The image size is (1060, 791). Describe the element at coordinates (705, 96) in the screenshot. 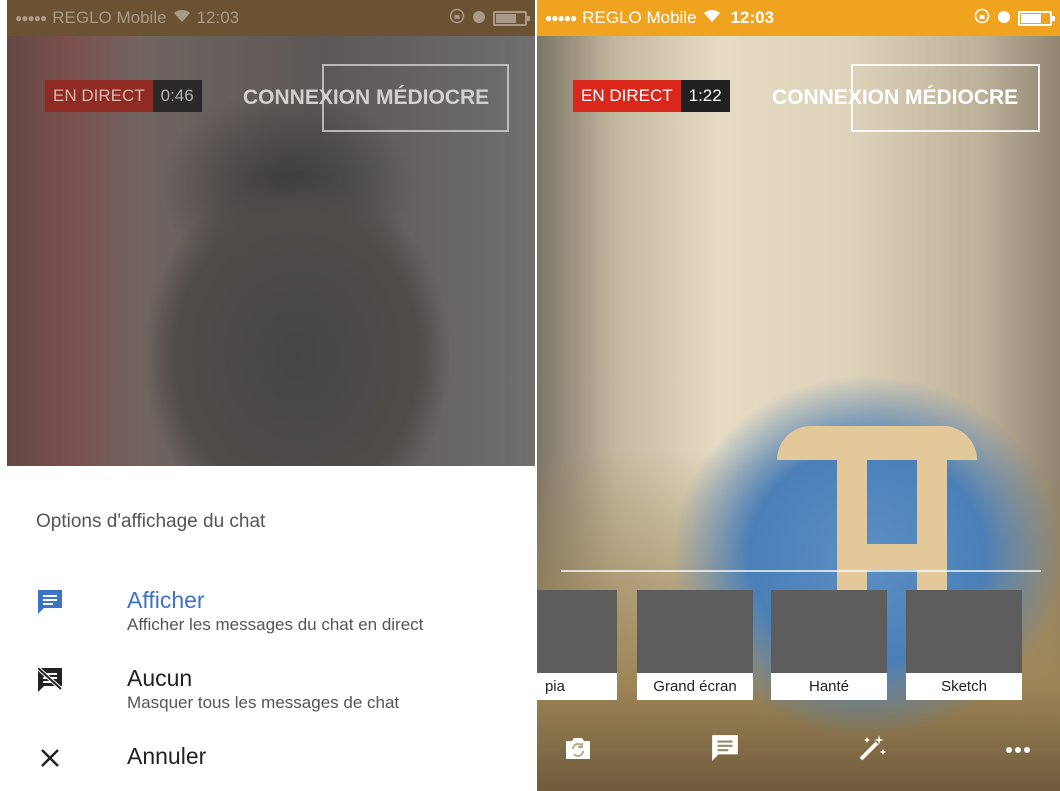

I see `live-timer: 1:22` at that location.